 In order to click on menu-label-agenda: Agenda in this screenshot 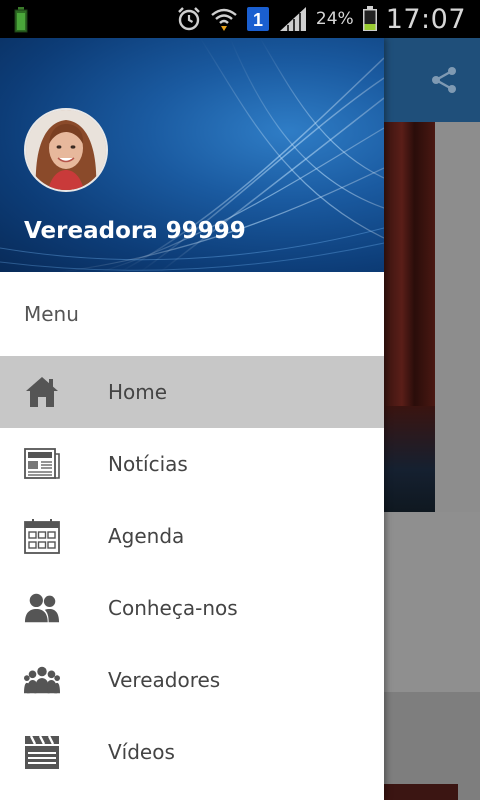, I will do `click(146, 536)`.